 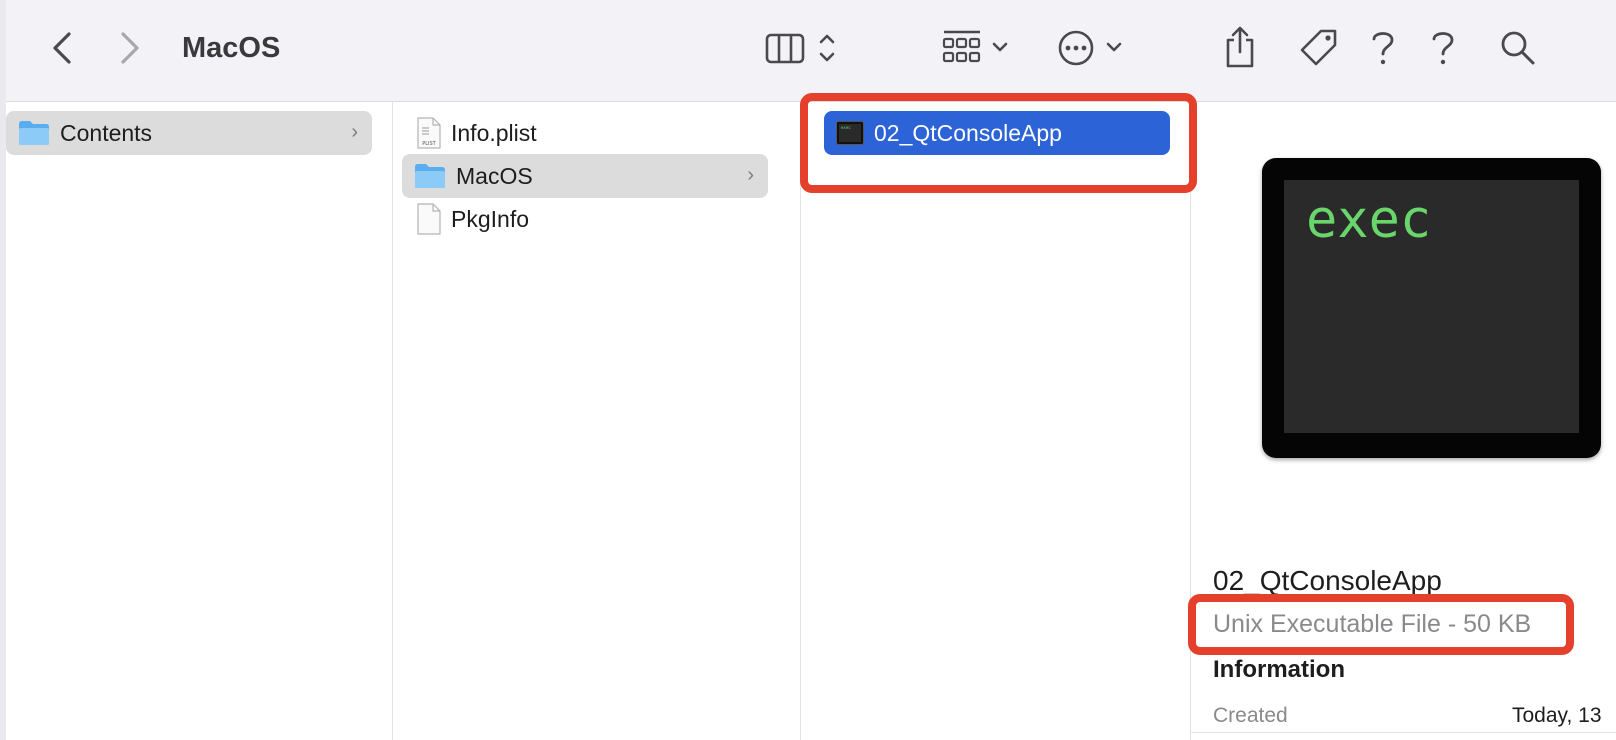 I want to click on terminal-screen: exec, so click(x=1431, y=306).